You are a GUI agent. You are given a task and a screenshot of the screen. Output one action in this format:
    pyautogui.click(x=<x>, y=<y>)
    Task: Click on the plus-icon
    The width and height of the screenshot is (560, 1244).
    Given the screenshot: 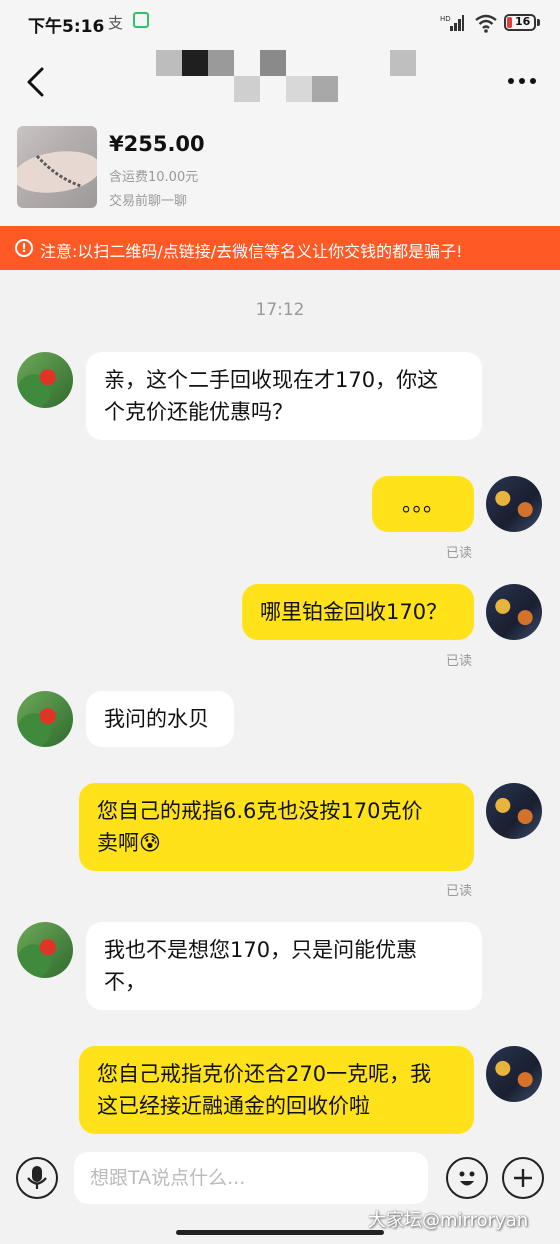 What is the action you would take?
    pyautogui.click(x=523, y=1178)
    